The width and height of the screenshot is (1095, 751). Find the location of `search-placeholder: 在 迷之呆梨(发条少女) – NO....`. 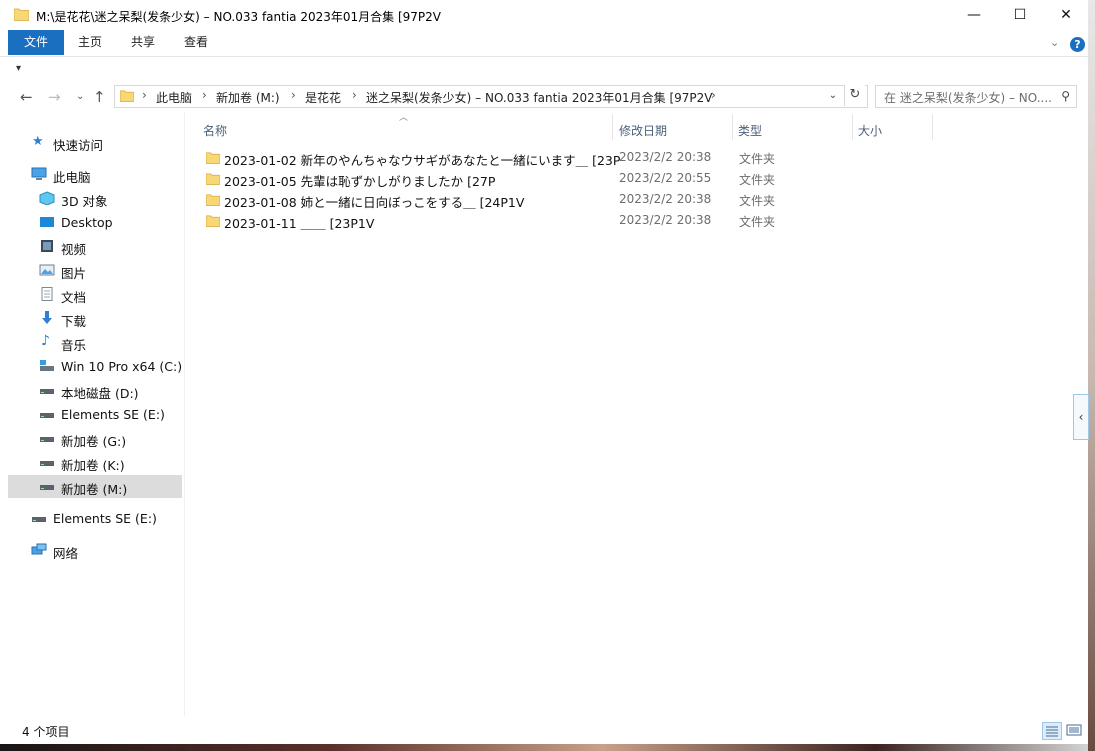

search-placeholder: 在 迷之呆梨(发条少女) – NO.... is located at coordinates (968, 98).